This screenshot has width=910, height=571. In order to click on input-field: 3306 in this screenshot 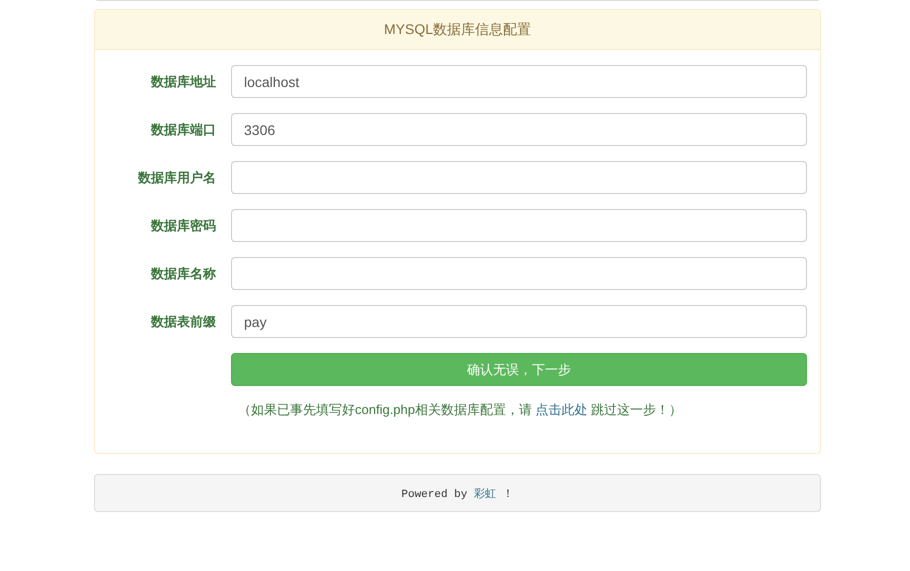, I will do `click(519, 129)`.